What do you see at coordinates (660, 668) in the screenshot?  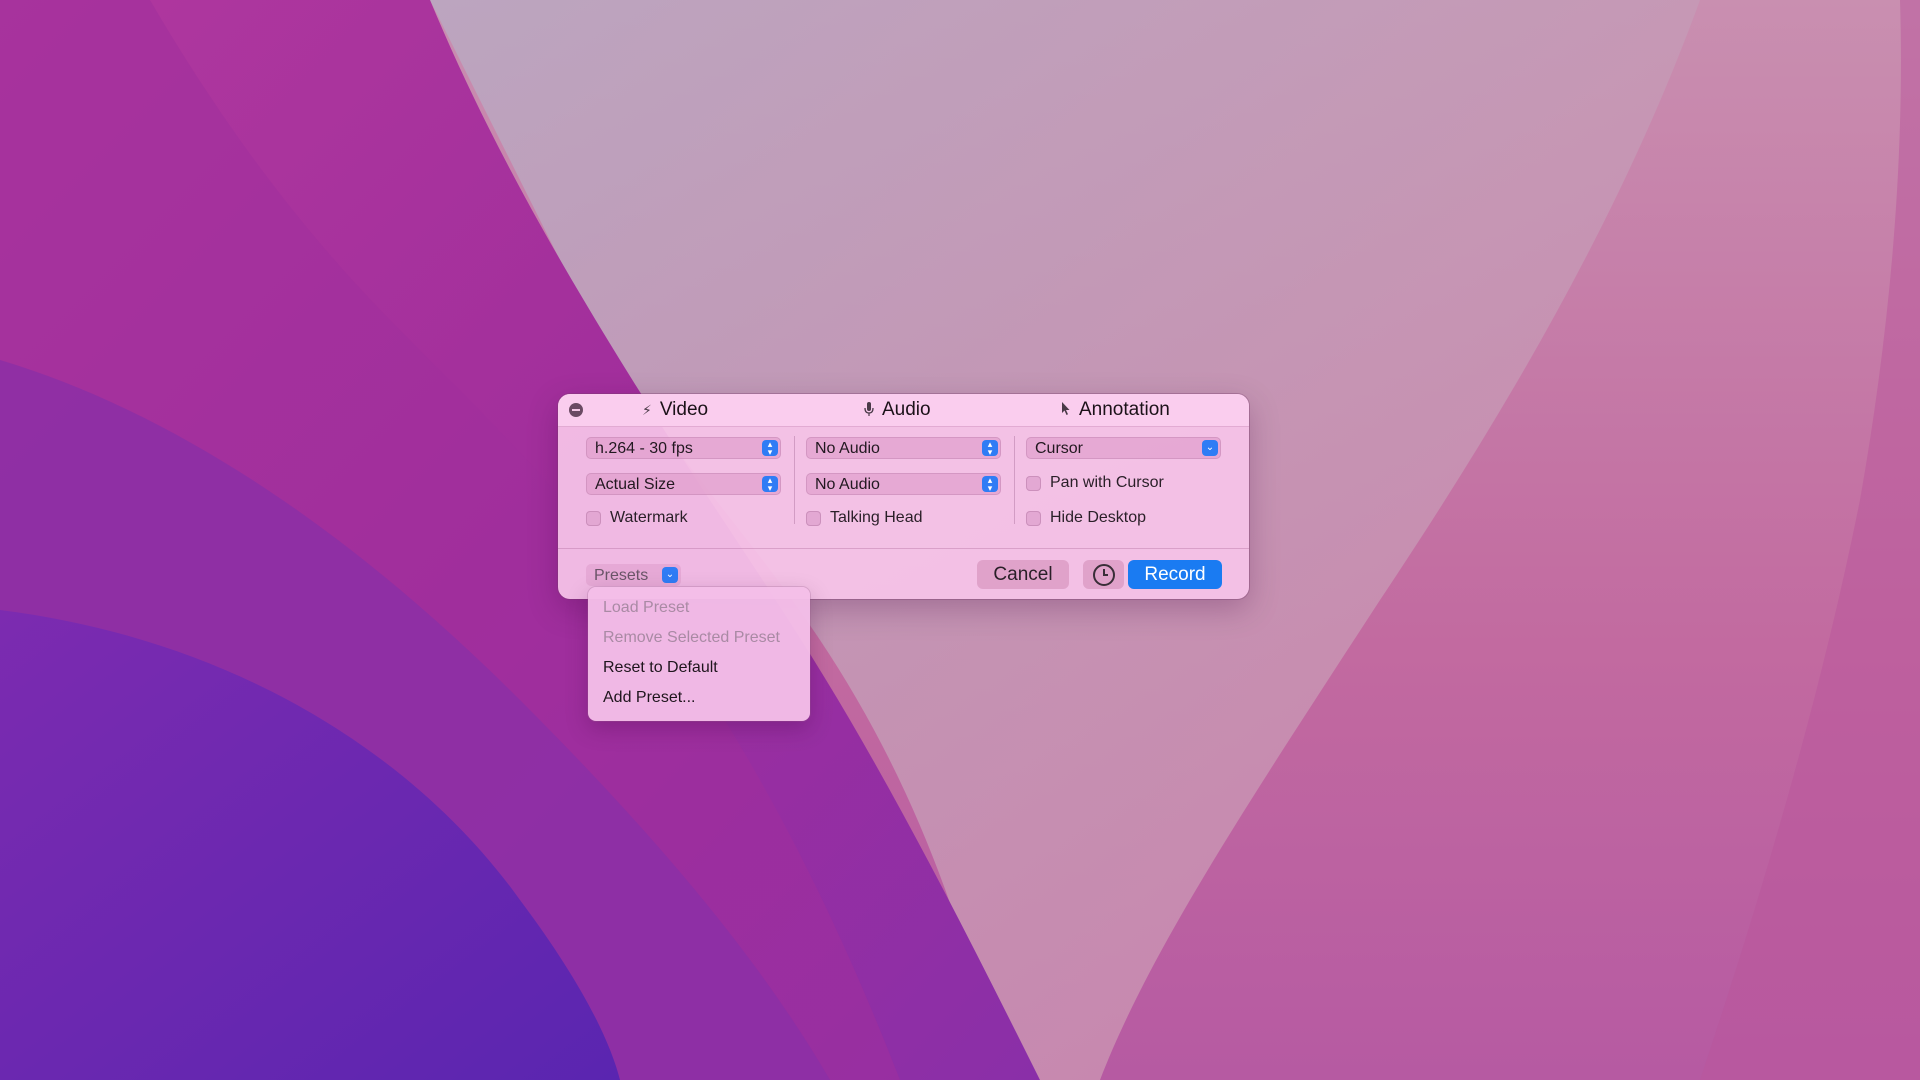 I see `menu-item-reset-to-default: Reset to Default` at bounding box center [660, 668].